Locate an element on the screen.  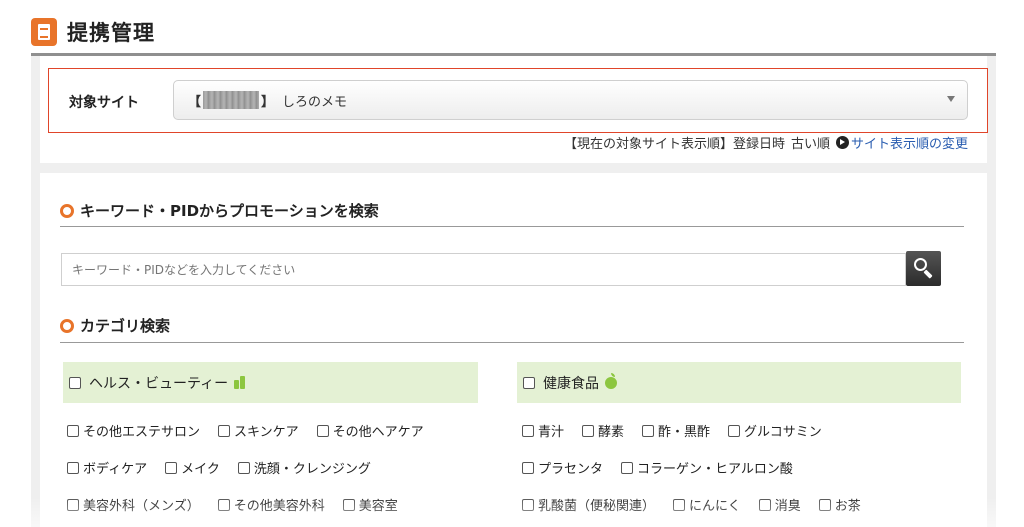
keyword-search-heading: キーワード・PIDからプロモーションを検索 is located at coordinates (219, 210).